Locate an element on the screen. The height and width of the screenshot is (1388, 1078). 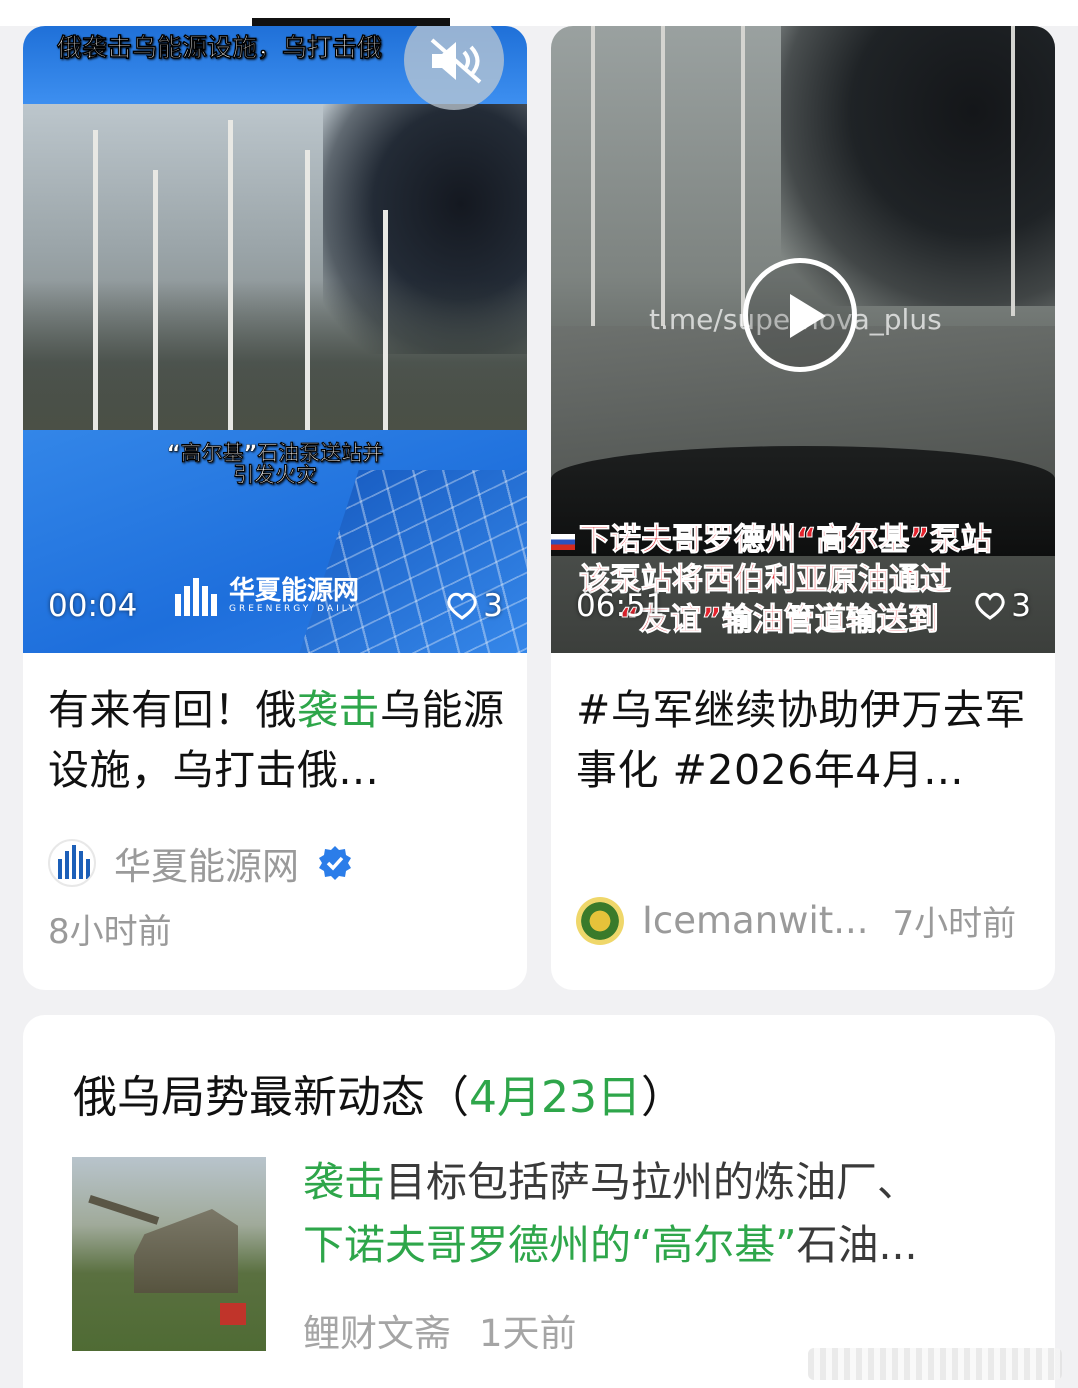
gesture-bar is located at coordinates (935, 1364).